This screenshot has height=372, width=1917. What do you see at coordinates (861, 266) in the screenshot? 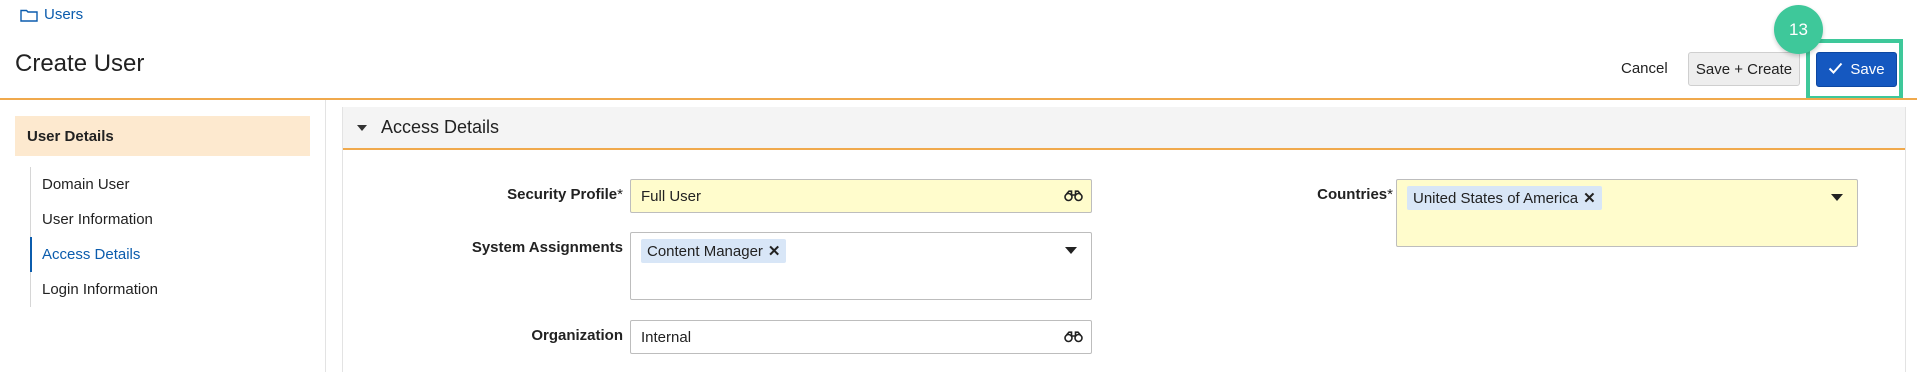
I see `system-assignments-multiselect: Content Manager ✕` at bounding box center [861, 266].